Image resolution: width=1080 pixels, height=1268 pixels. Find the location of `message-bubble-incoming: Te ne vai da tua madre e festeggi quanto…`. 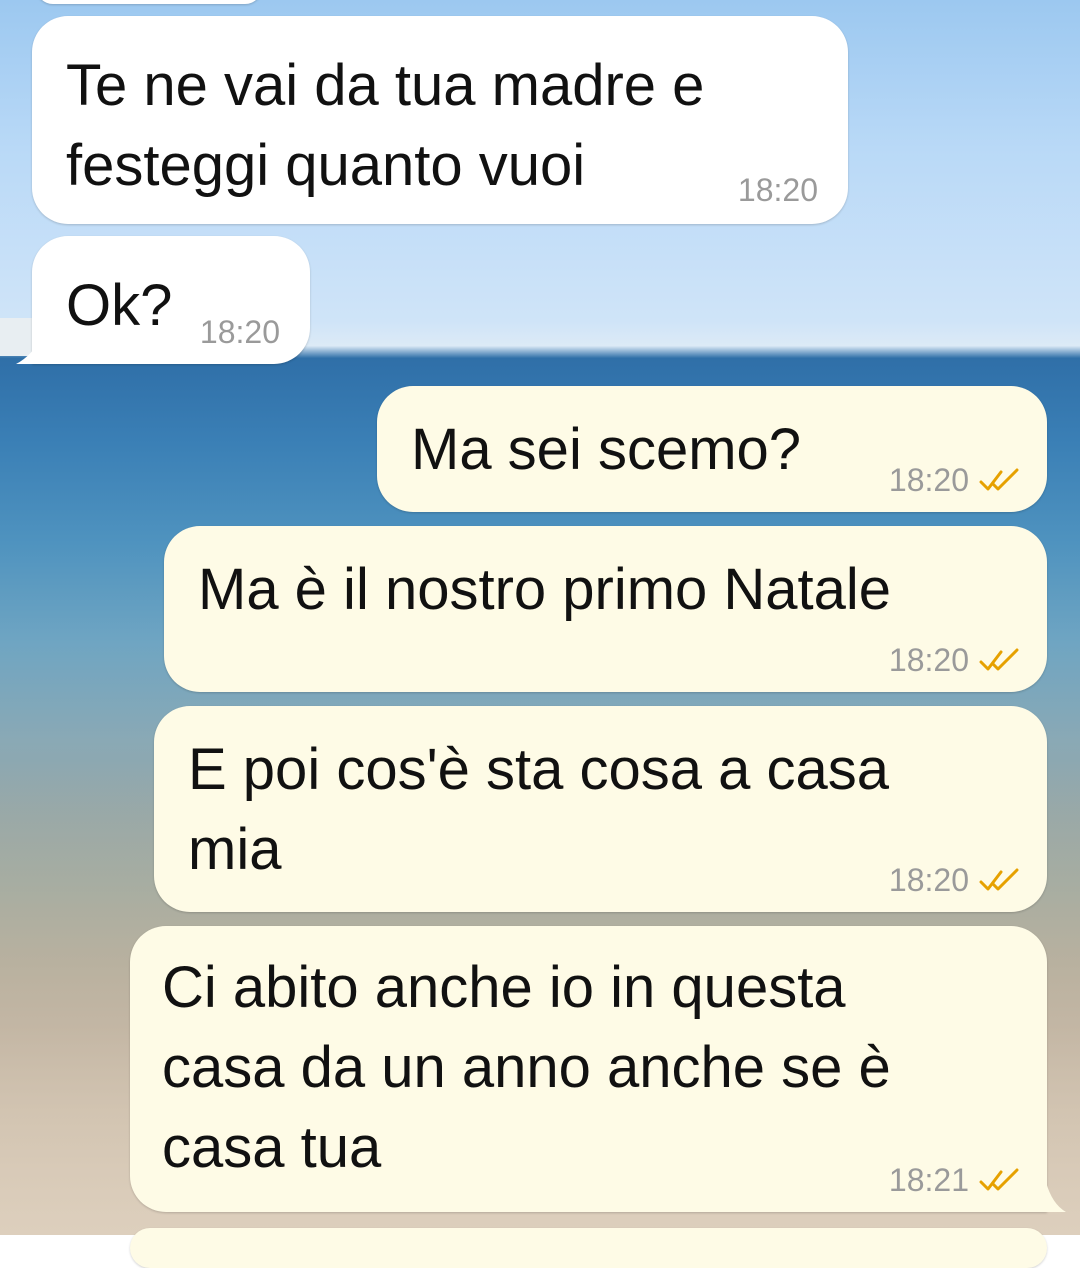

message-bubble-incoming: Te ne vai da tua madre e festeggi quanto… is located at coordinates (440, 120).